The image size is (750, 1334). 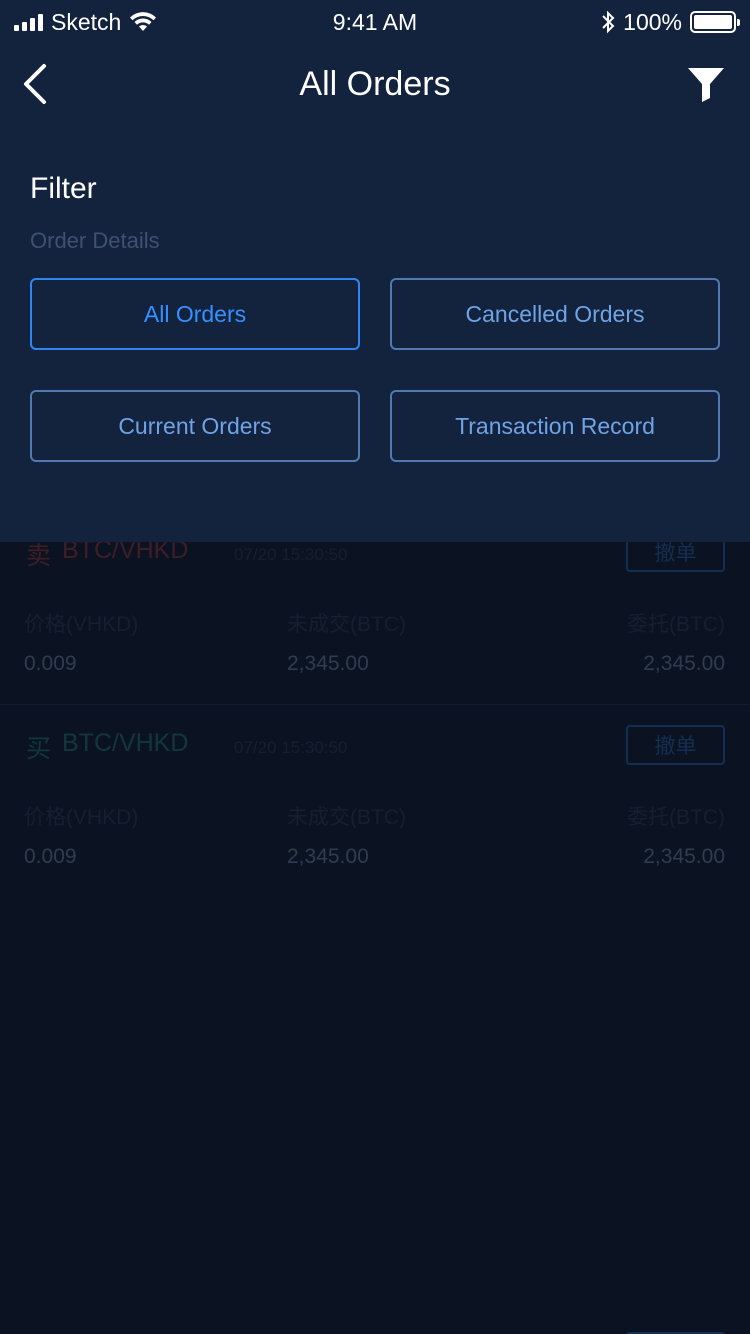 I want to click on battery-percent: 100%, so click(x=652, y=21).